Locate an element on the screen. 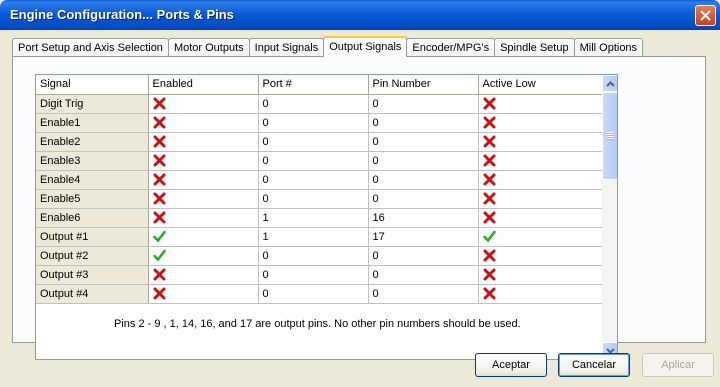  apply-button: Aplicar is located at coordinates (678, 365).